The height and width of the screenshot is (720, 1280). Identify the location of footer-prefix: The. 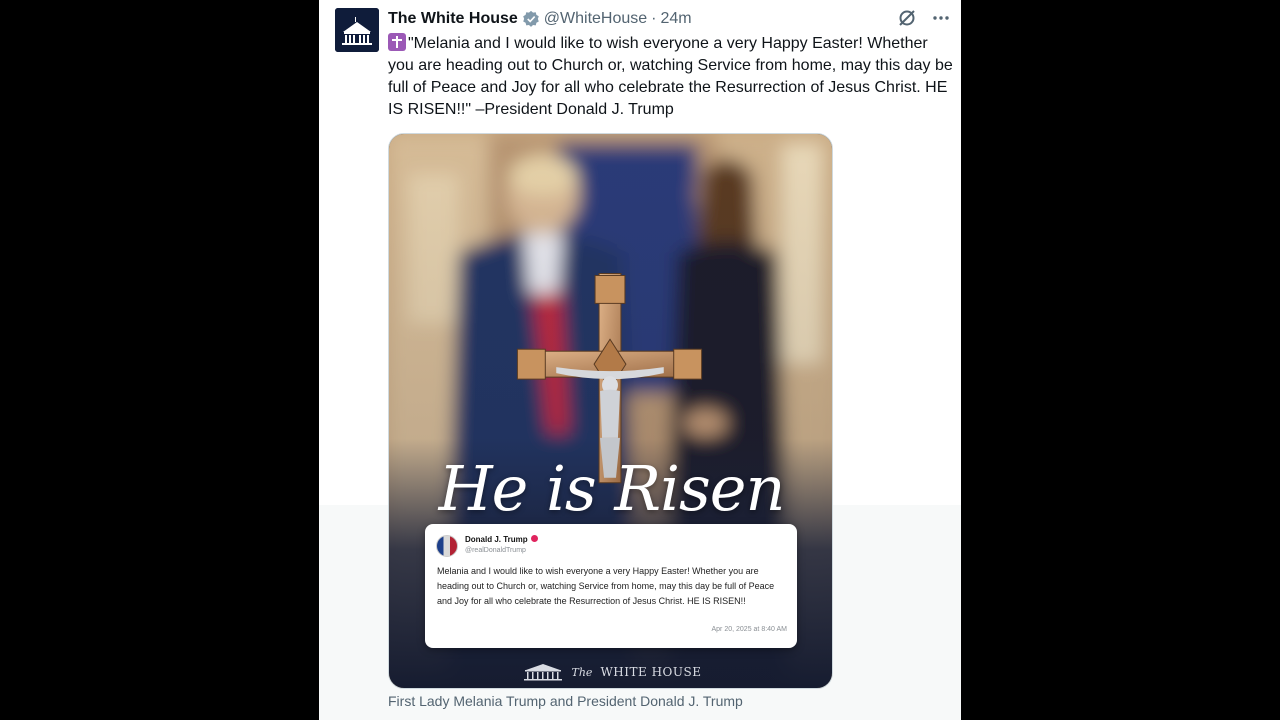
(582, 672).